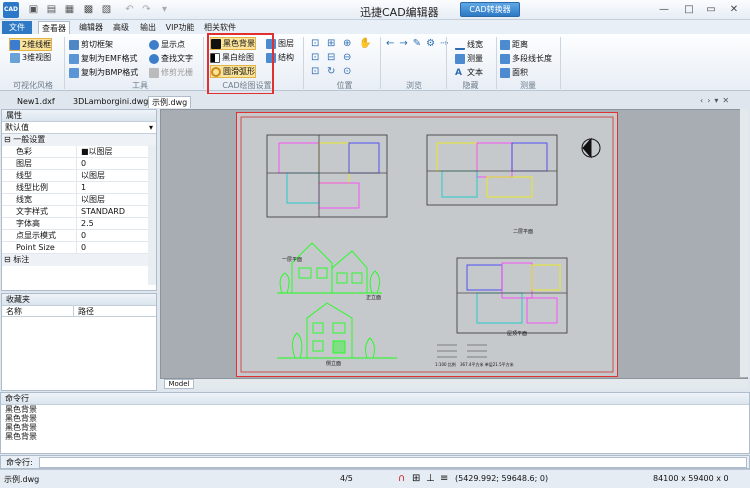 This screenshot has height=488, width=750. Describe the element at coordinates (329, 268) in the screenshot. I see `elevation-front` at that location.